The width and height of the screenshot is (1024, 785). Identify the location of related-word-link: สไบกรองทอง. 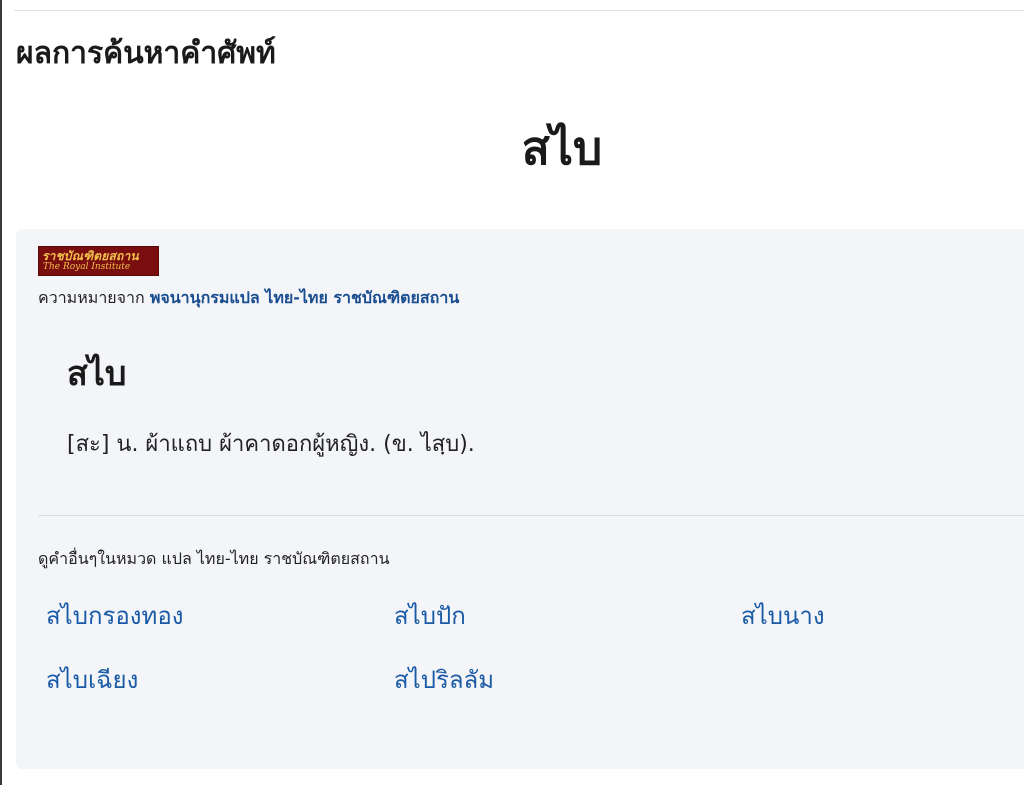
(114, 615).